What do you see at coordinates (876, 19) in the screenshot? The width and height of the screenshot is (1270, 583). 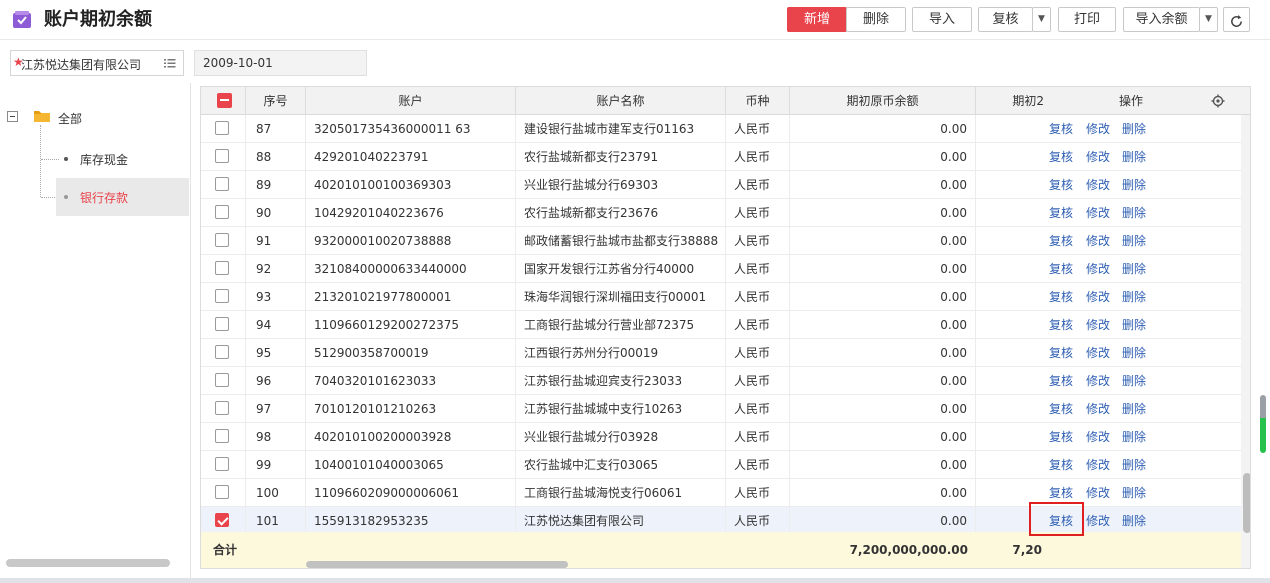 I see `delete-button: 删除` at bounding box center [876, 19].